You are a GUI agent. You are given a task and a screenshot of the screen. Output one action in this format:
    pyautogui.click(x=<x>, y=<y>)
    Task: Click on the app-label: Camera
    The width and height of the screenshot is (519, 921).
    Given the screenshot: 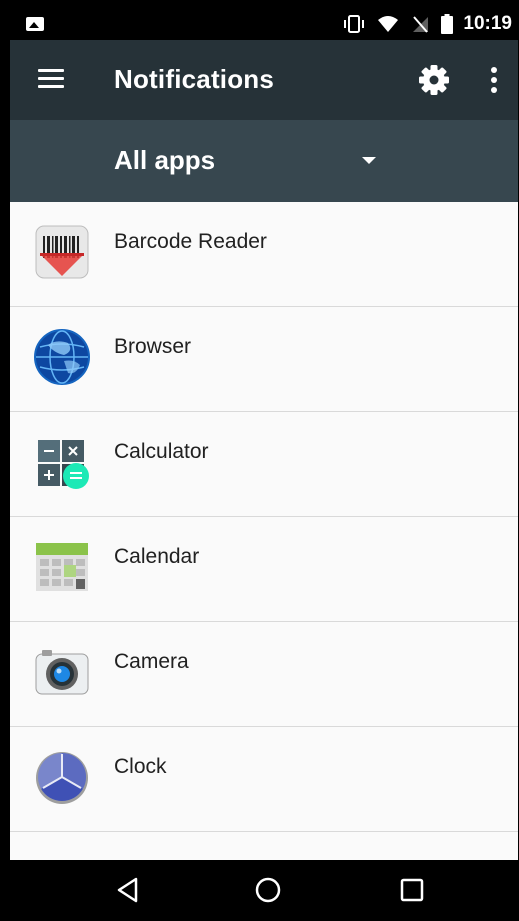 What is the action you would take?
    pyautogui.click(x=151, y=661)
    